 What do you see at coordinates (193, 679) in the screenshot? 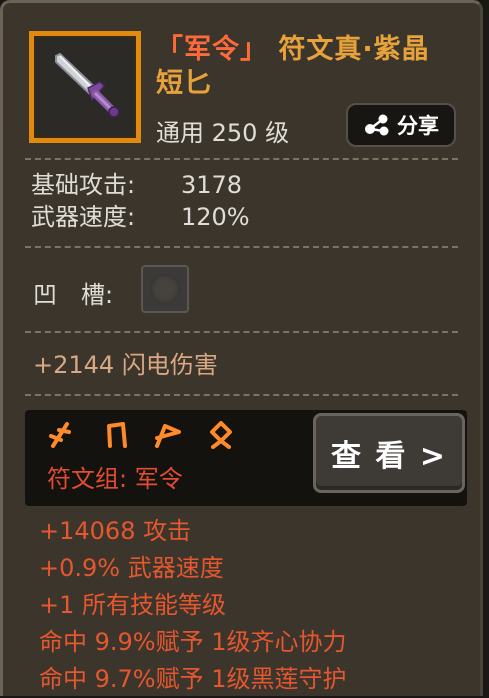
I see `runeset-effect: 命中 9.7%赋予 1级黑莲守护` at bounding box center [193, 679].